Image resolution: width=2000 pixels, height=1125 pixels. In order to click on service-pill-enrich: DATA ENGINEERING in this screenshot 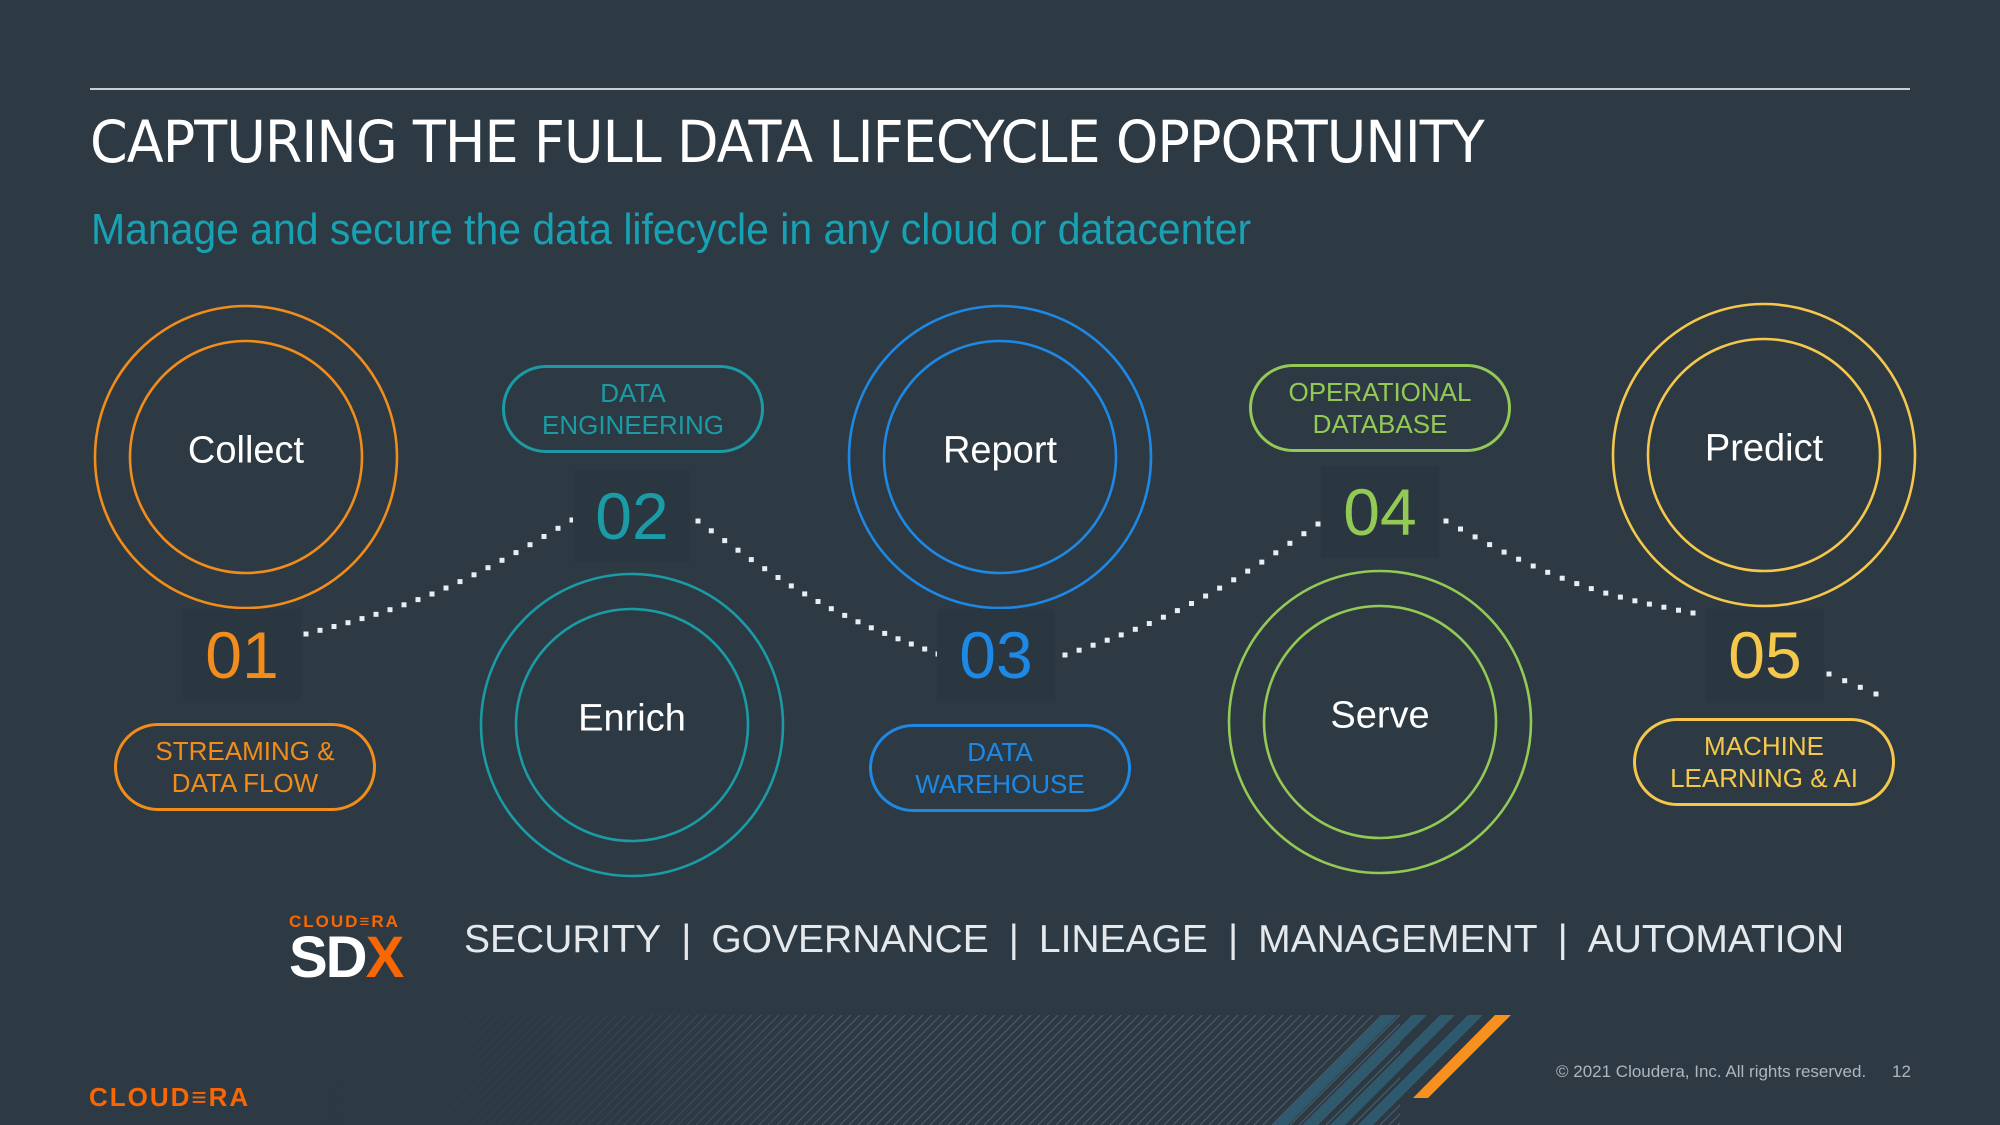, I will do `click(633, 409)`.